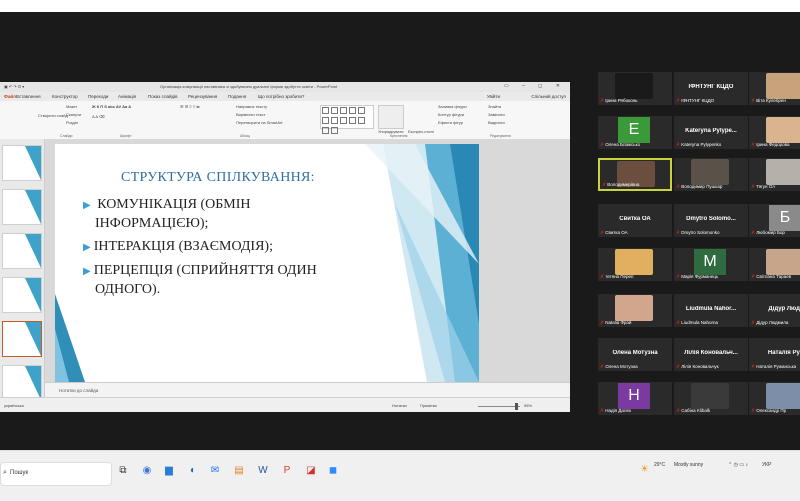  I want to click on zoom-icon: ◼, so click(333, 471).